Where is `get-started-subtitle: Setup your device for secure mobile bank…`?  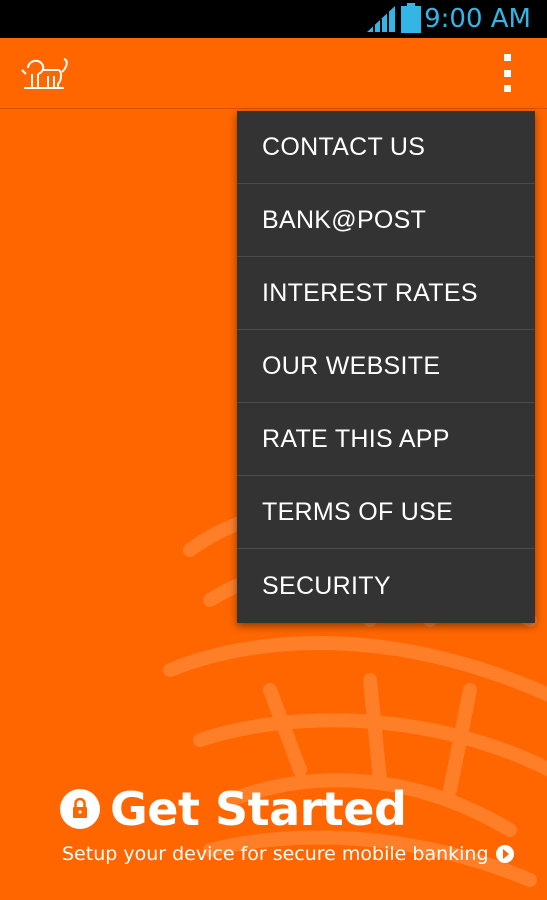
get-started-subtitle: Setup your device for secure mobile bank… is located at coordinates (275, 854).